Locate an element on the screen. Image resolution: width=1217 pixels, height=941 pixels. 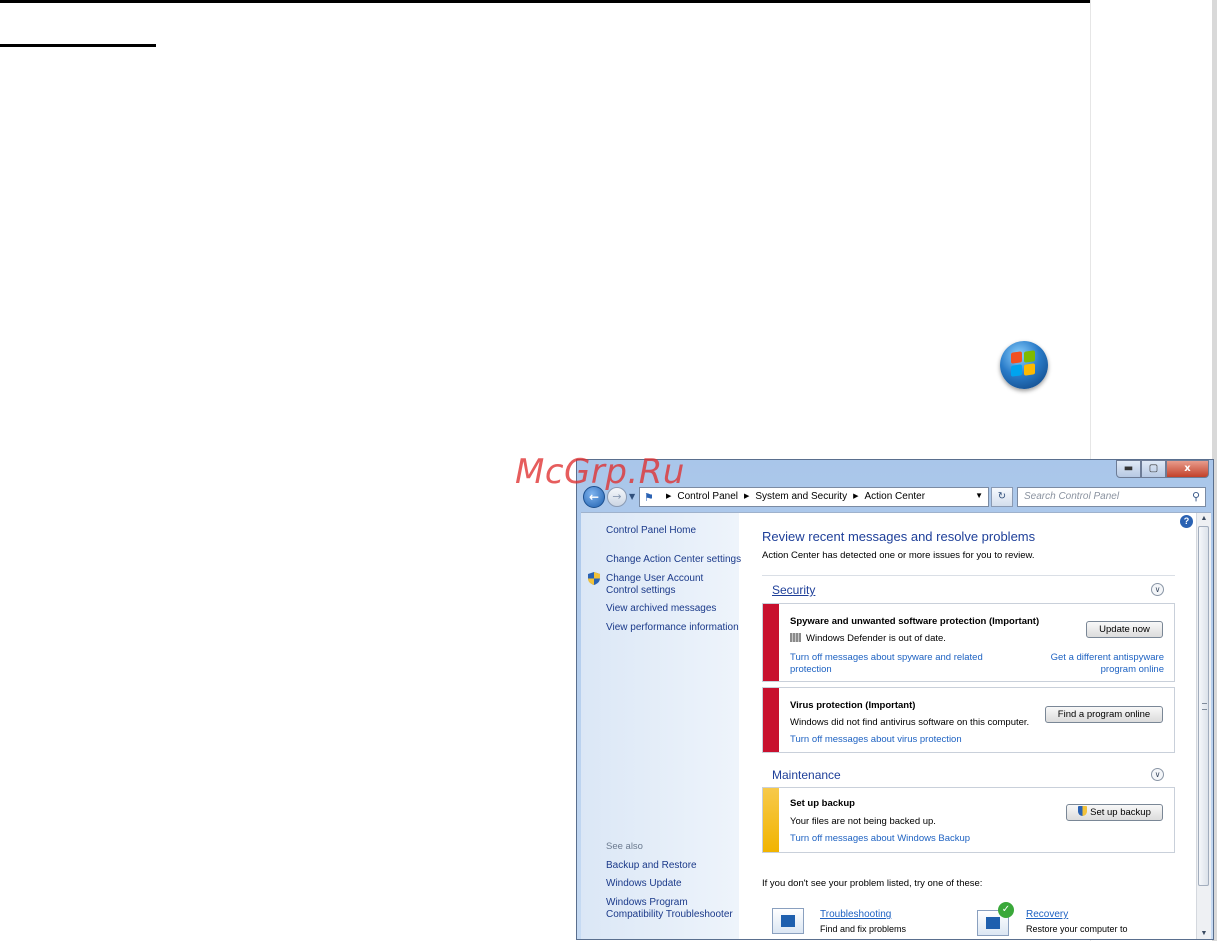
vertical-scrollbar: ▲ ▼ is located at coordinates (1203, 726).